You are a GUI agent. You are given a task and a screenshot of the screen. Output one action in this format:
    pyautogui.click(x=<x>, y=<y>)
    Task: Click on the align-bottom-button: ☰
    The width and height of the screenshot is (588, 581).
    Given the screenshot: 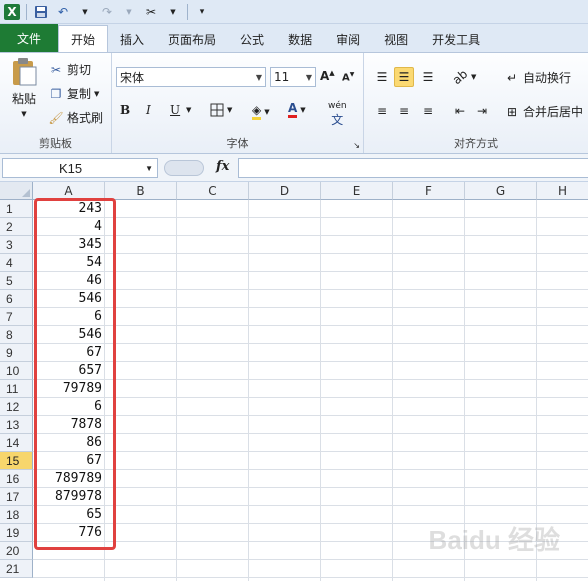 What is the action you would take?
    pyautogui.click(x=428, y=77)
    